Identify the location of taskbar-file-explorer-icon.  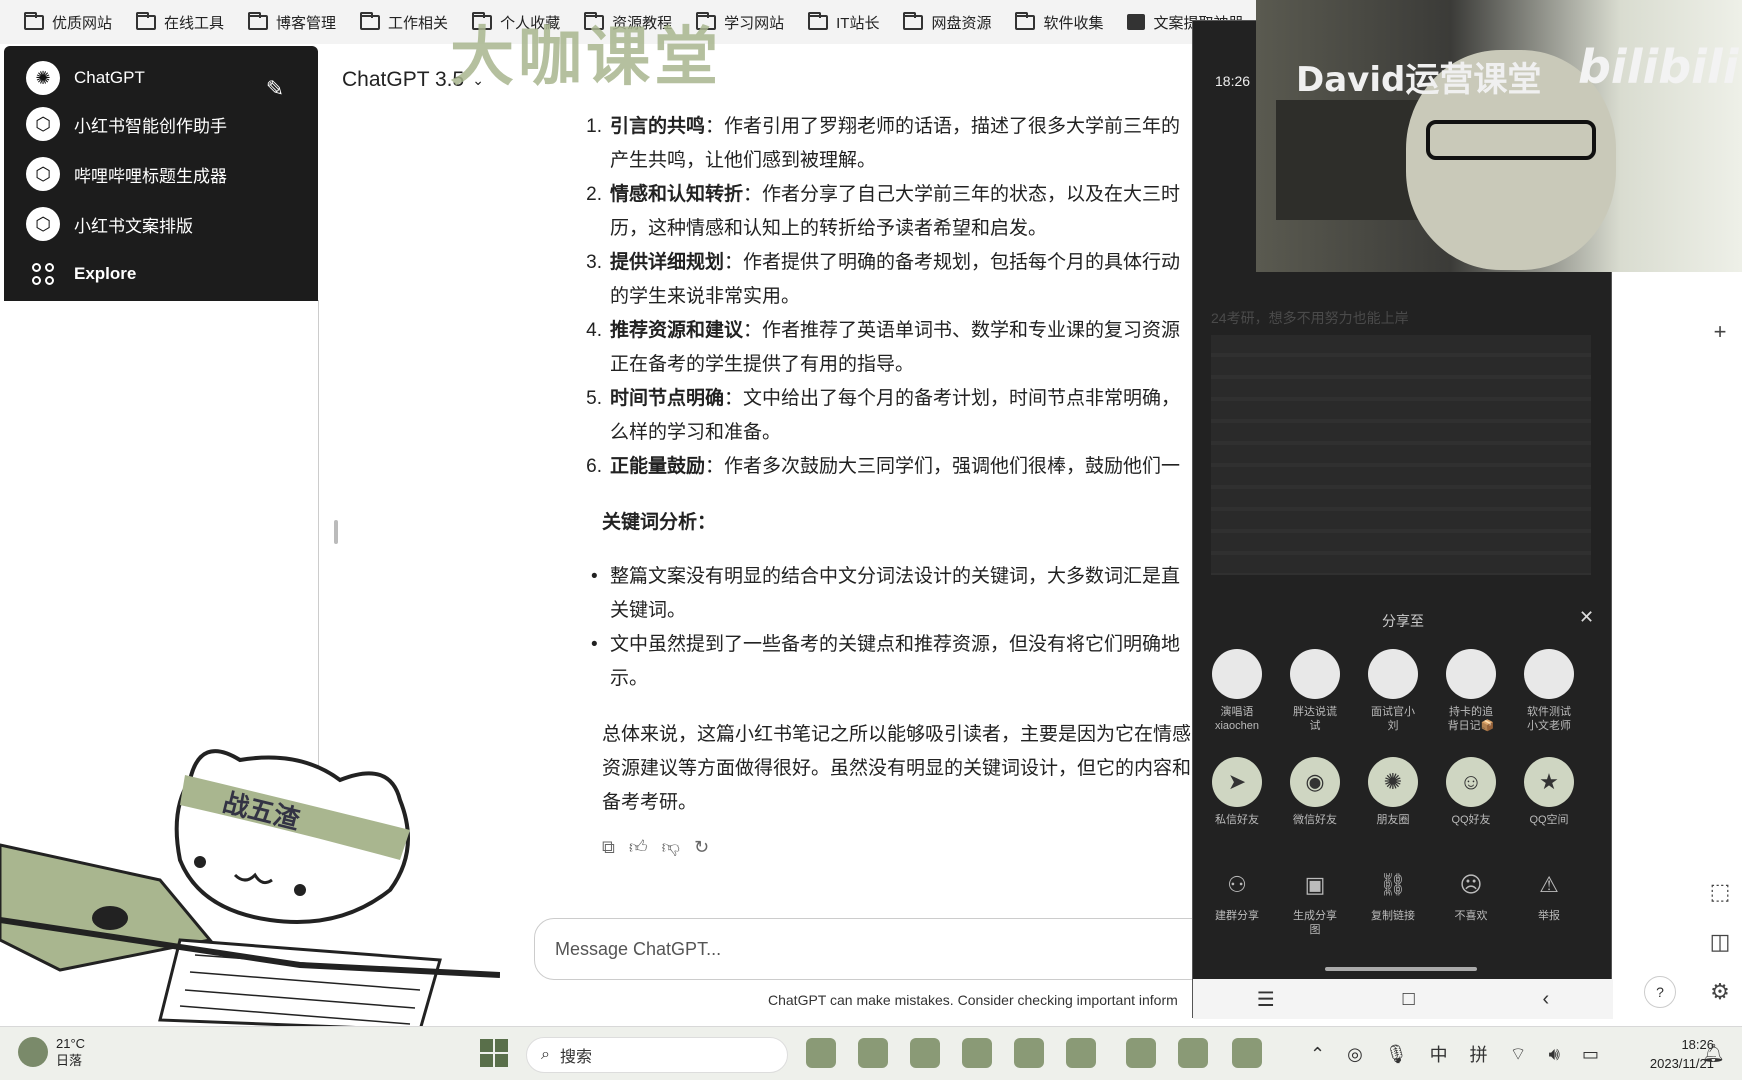
(977, 1053).